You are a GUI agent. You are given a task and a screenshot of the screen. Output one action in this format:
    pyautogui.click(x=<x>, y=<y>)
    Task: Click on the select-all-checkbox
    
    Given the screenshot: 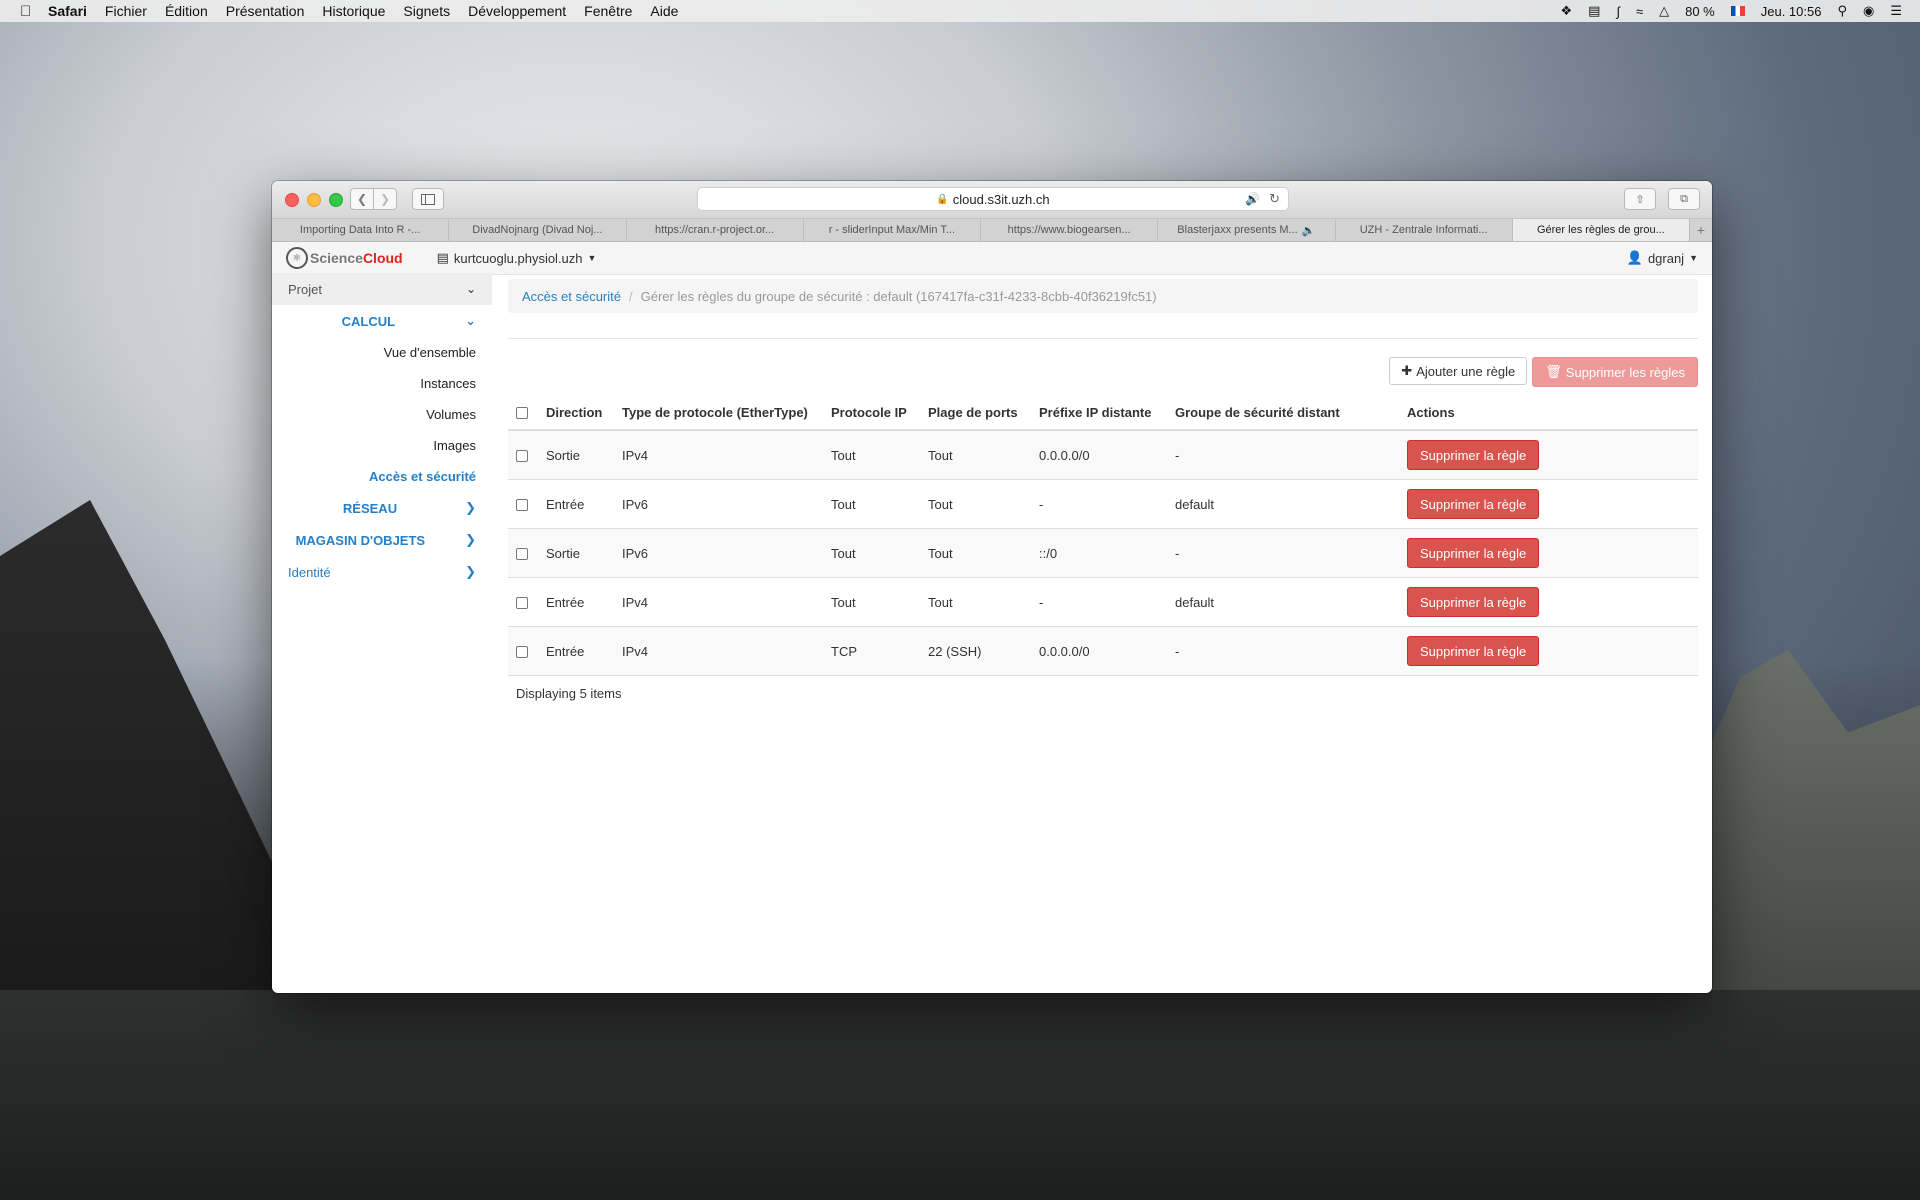 What is the action you would take?
    pyautogui.click(x=522, y=413)
    